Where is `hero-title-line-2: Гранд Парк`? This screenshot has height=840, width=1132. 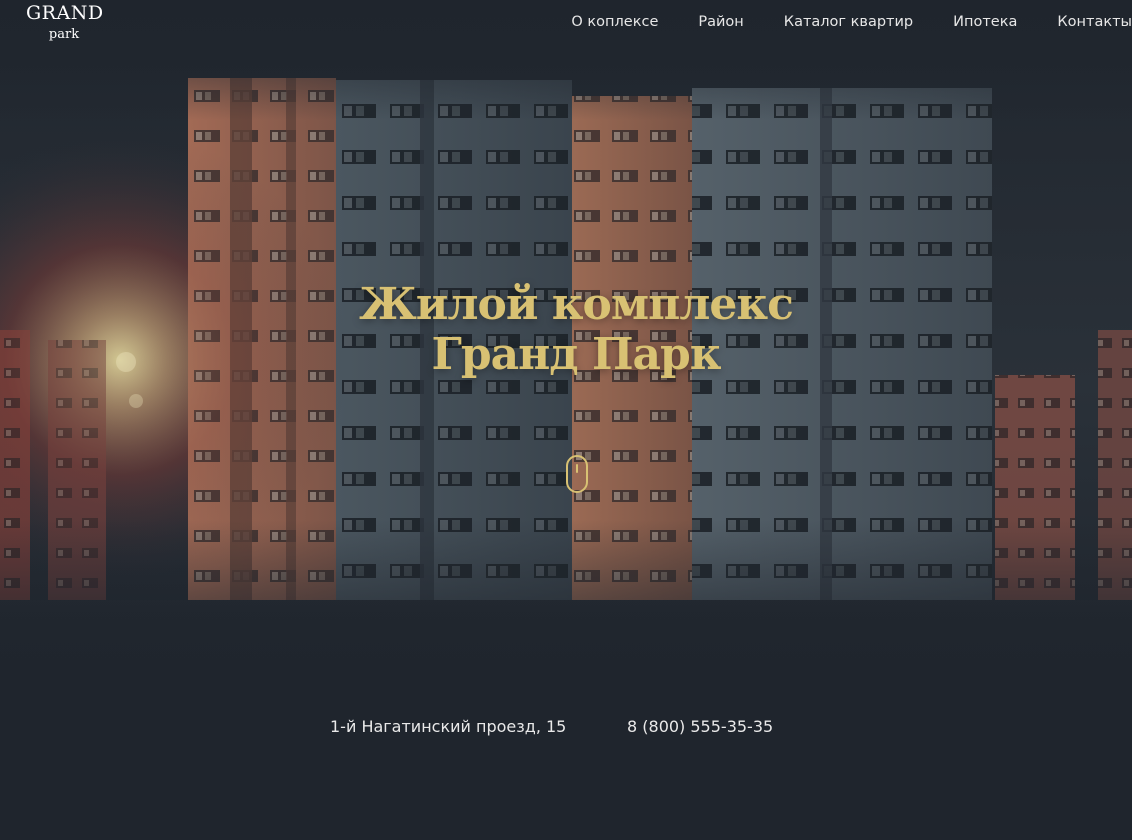
hero-title-line-2: Гранд Парк is located at coordinates (576, 354).